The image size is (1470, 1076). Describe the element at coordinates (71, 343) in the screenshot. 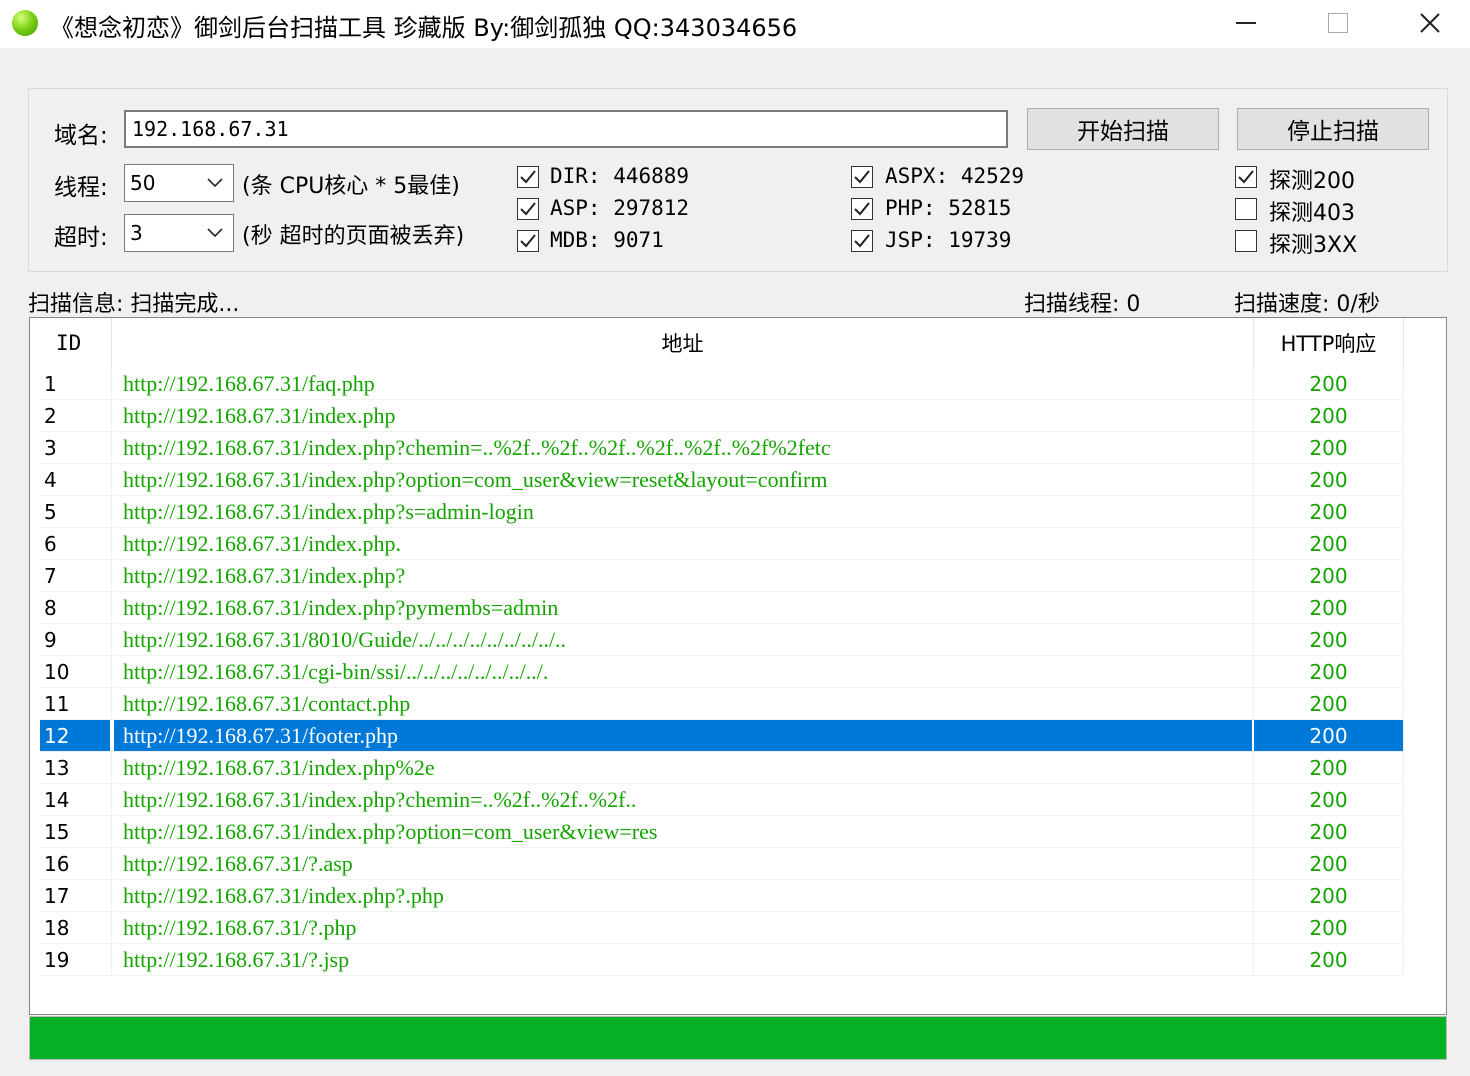

I see `column-header-id: ID` at that location.